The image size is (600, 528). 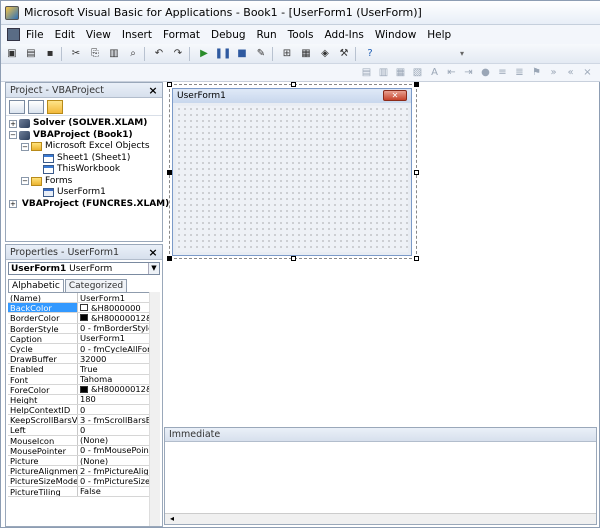 What do you see at coordinates (137, 35) in the screenshot?
I see `menu-insert: Insert` at bounding box center [137, 35].